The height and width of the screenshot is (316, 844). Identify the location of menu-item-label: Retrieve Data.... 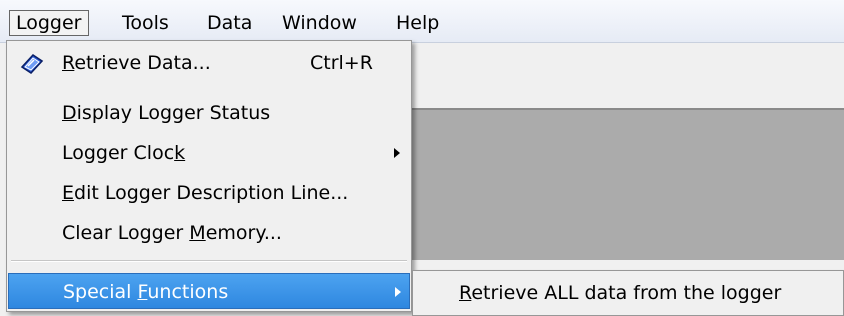
(136, 63).